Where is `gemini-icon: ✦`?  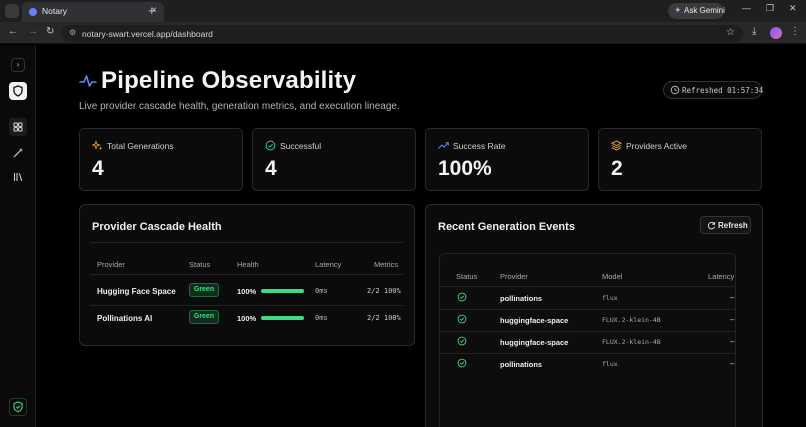 gemini-icon: ✦ is located at coordinates (678, 10).